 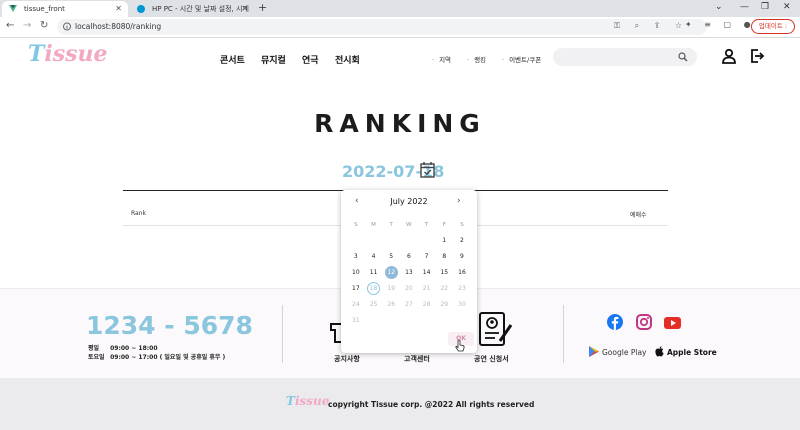 What do you see at coordinates (417, 359) in the screenshot?
I see `footer-link-support: 고객센터` at bounding box center [417, 359].